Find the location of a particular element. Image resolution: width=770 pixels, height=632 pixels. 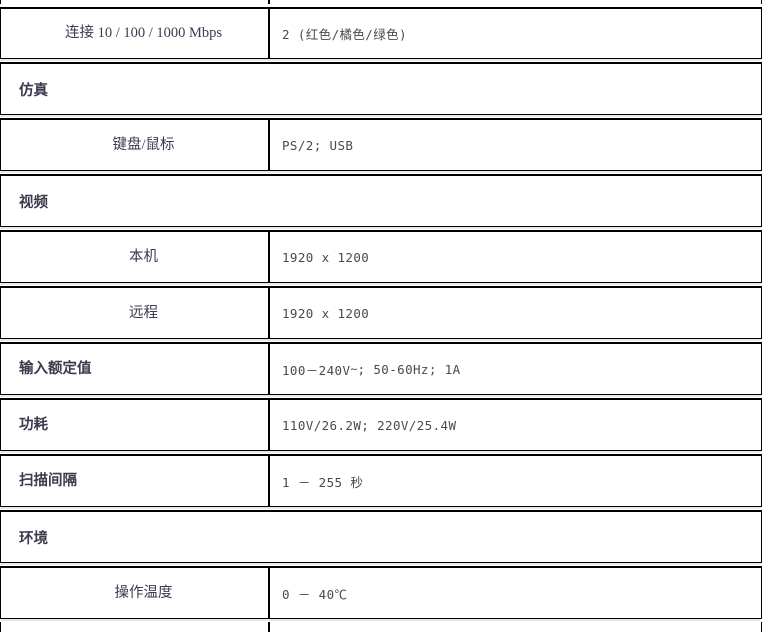

table-row: 扫描间隔 1 － 255 秒 is located at coordinates (381, 481).